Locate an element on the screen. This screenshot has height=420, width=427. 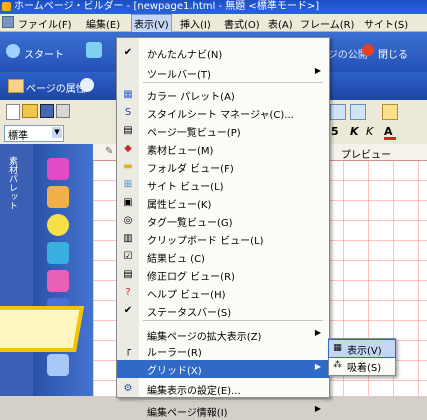
pencil-icon: ✎ is located at coordinates (109, 151).